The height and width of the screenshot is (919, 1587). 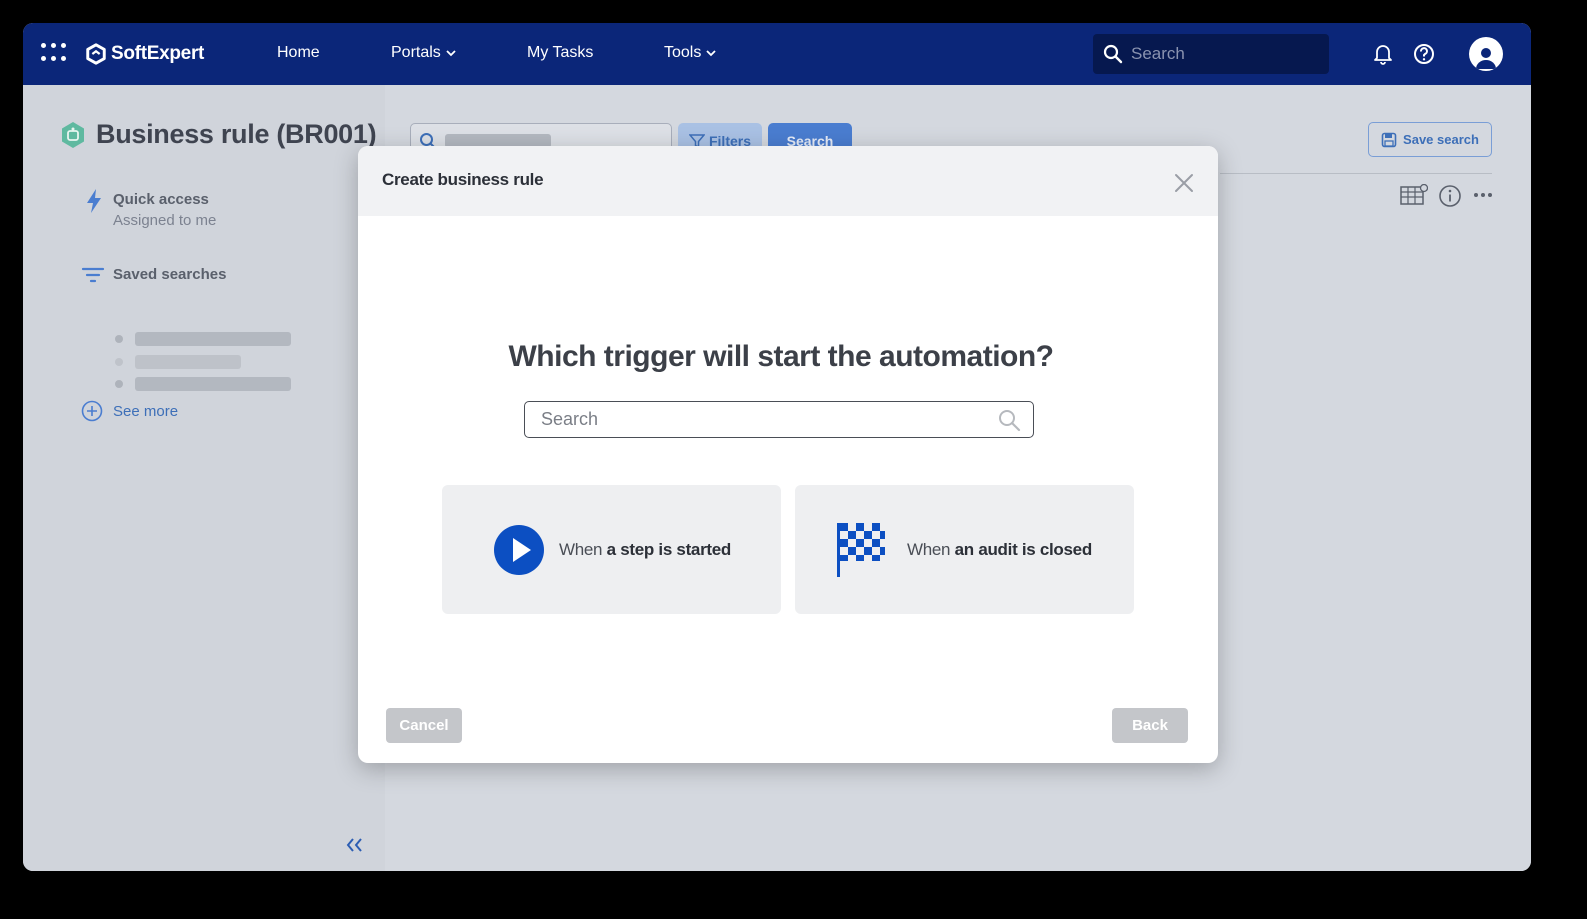 What do you see at coordinates (861, 549) in the screenshot?
I see `checkered-flag-icon` at bounding box center [861, 549].